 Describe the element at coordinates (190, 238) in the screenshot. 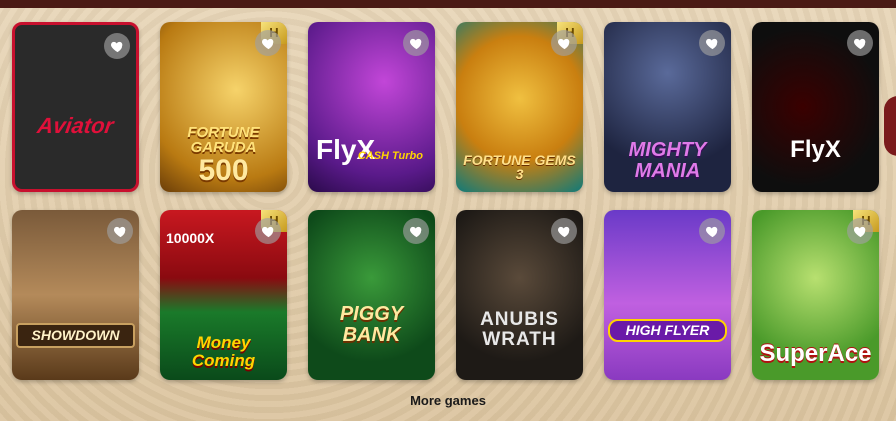

I see `game-multiplier: 10000X` at that location.